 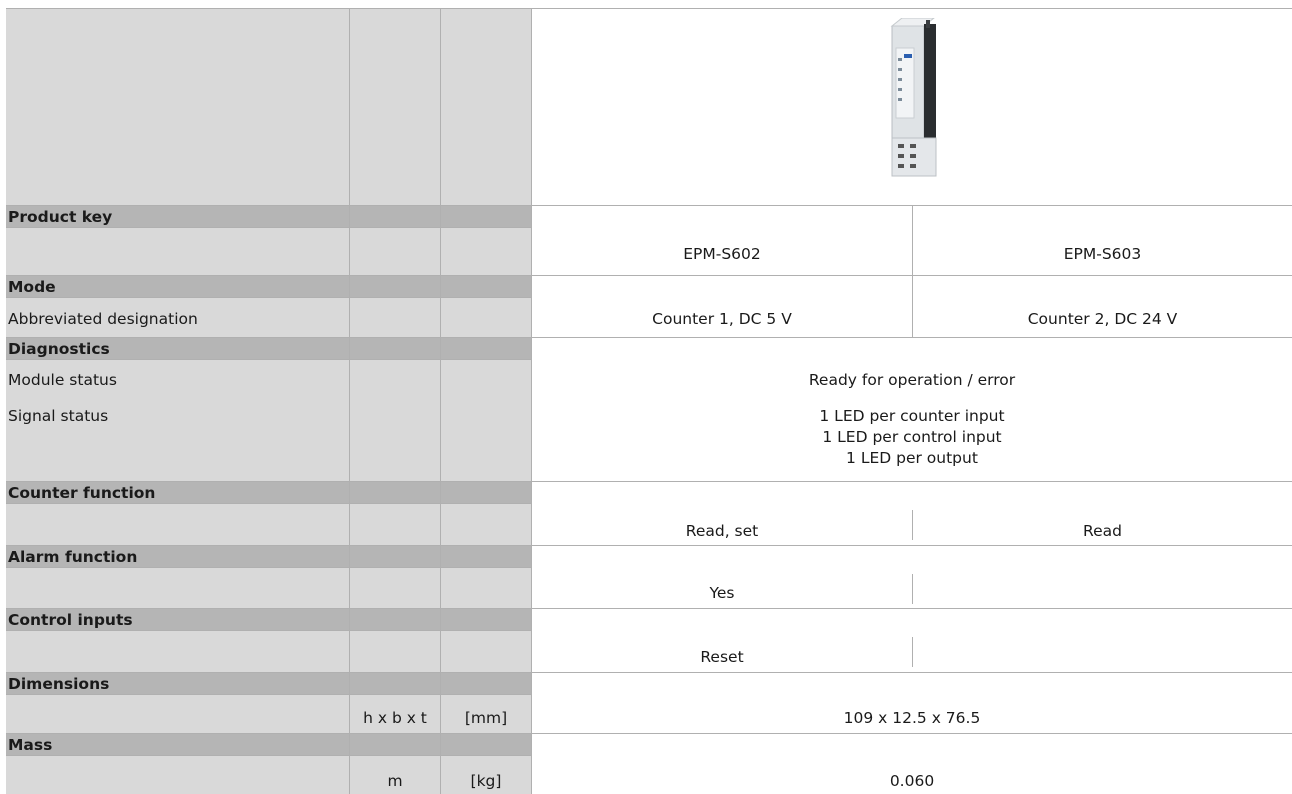 I want to click on section-label-counter-function: Counter function, so click(x=82, y=493).